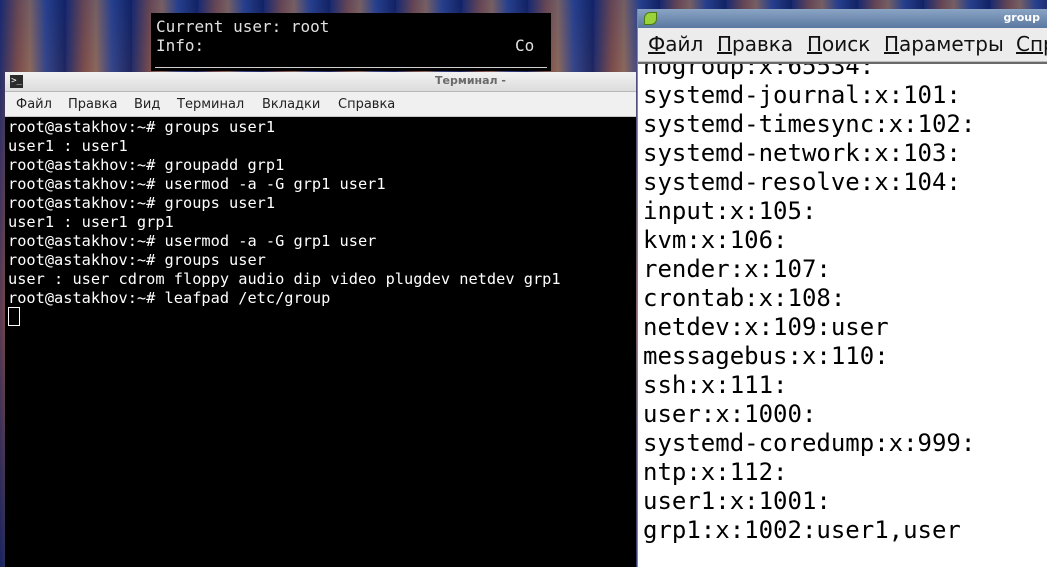 The image size is (1047, 567). I want to click on group-line: systemd-journal:x:101:, so click(802, 95).